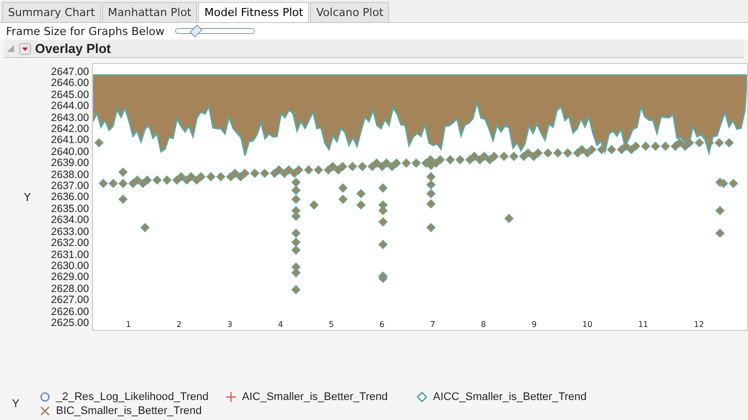 This screenshot has height=420, width=748. Describe the element at coordinates (70, 323) in the screenshot. I see `y-tick-label: 2625.00` at that location.